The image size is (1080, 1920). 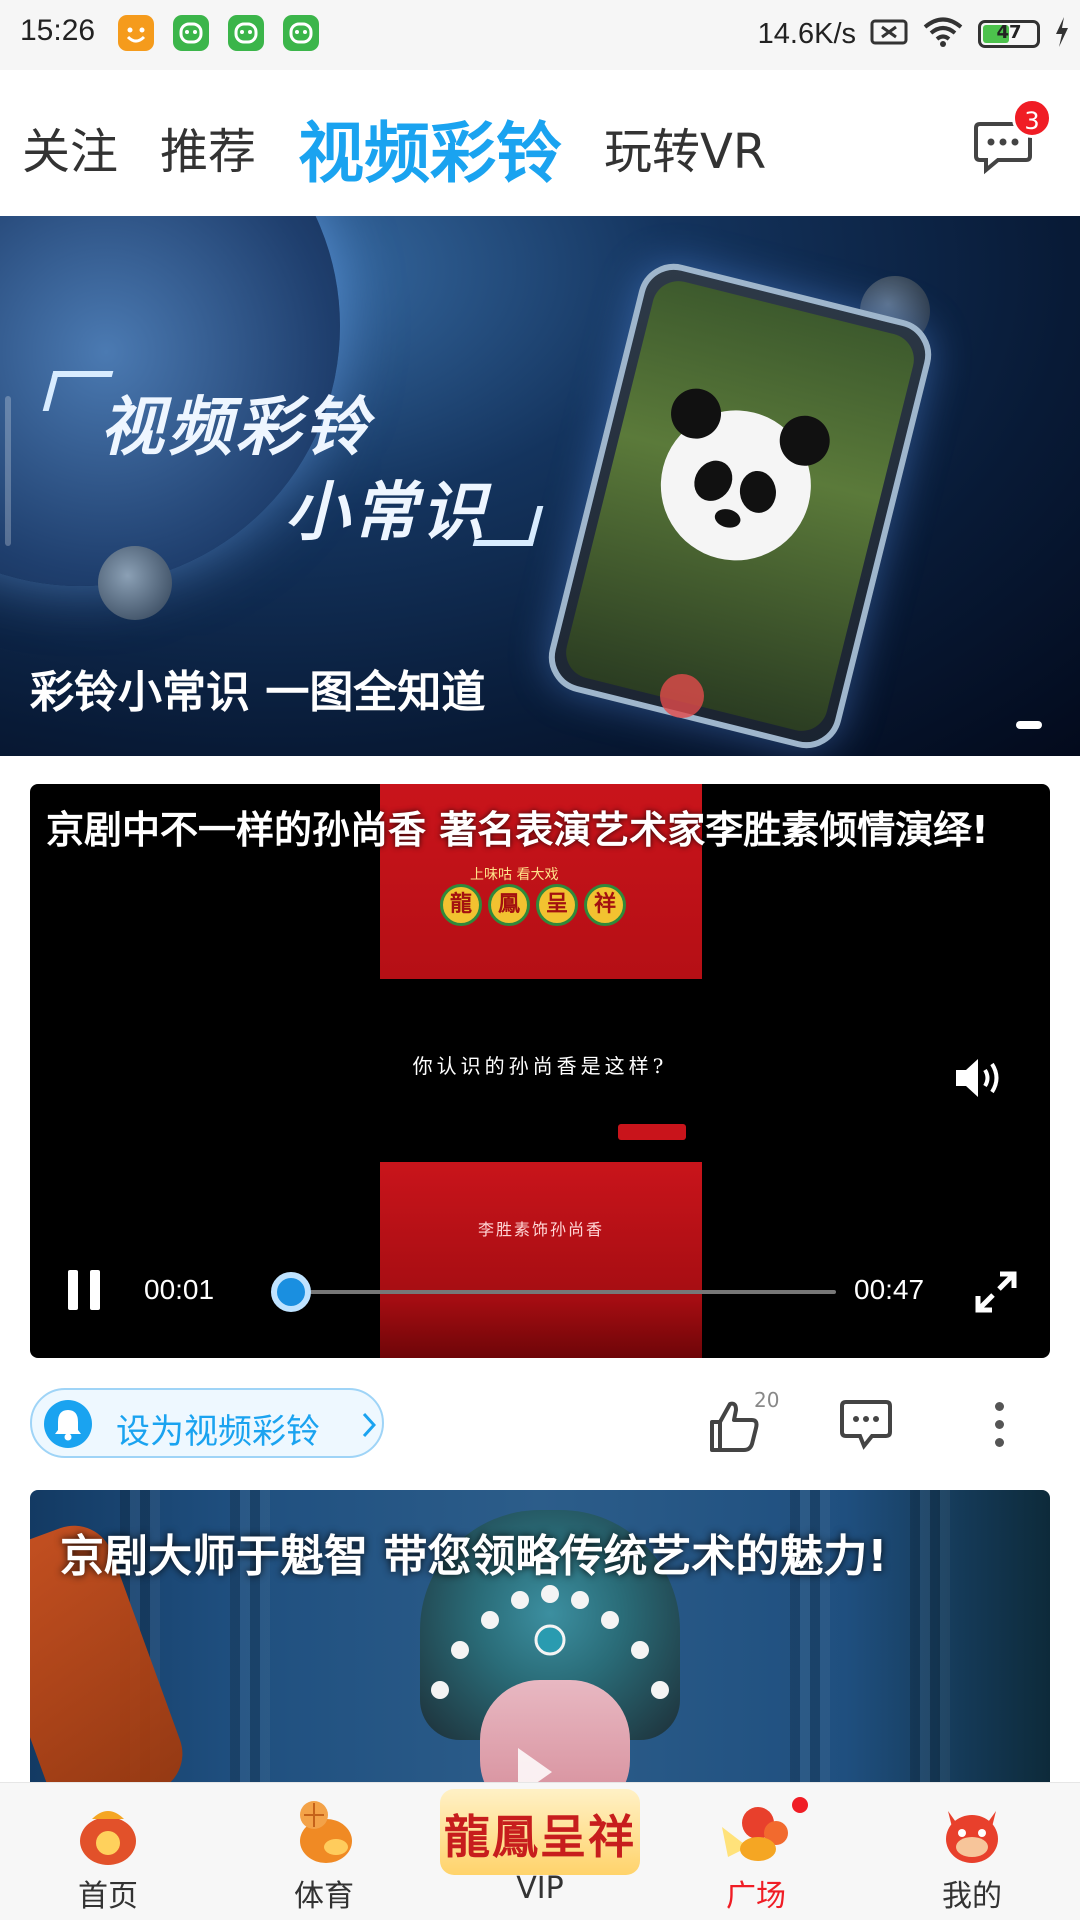 I want to click on wifi-icon, so click(x=943, y=34).